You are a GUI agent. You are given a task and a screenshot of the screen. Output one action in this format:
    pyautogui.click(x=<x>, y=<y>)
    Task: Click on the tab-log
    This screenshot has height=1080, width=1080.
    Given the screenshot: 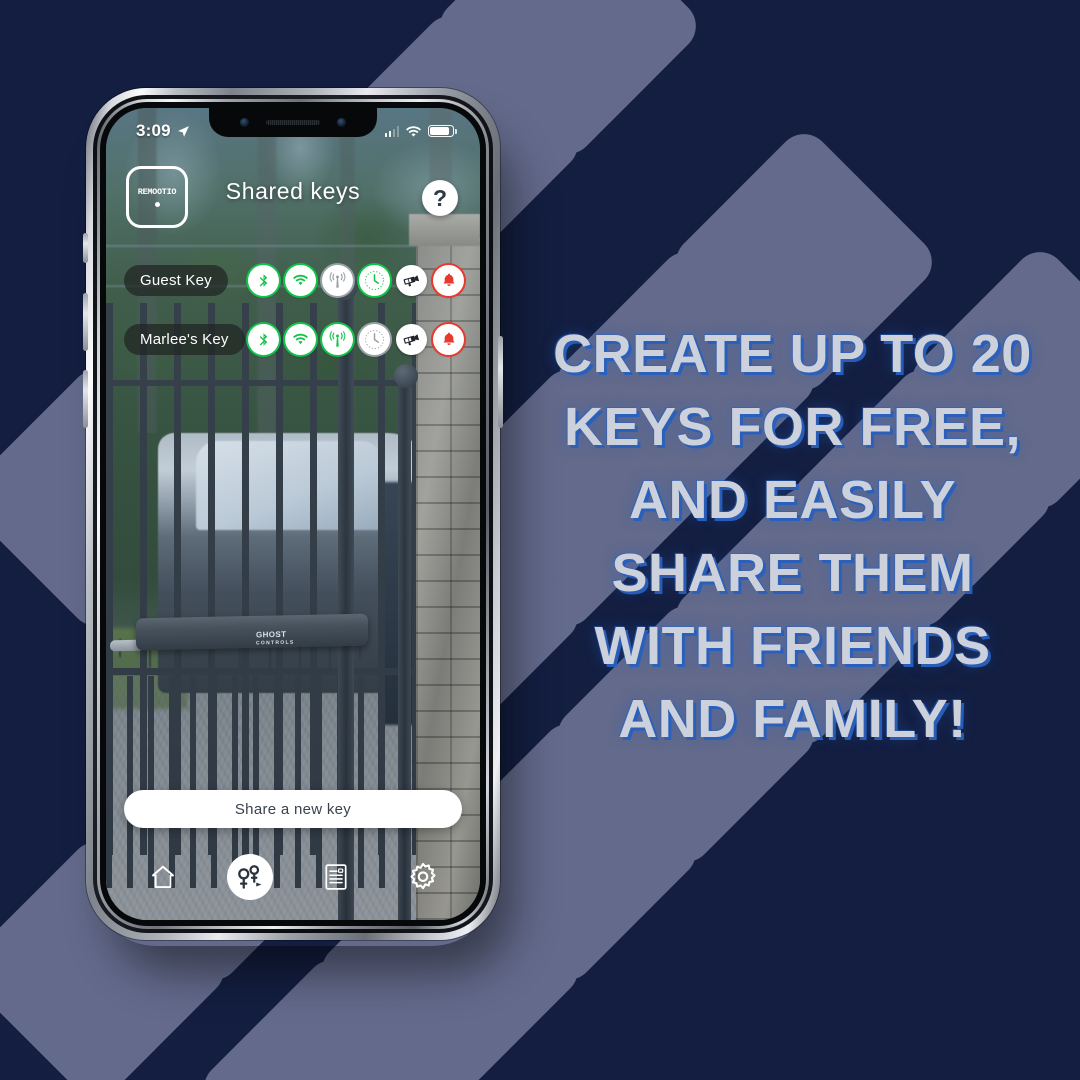 What is the action you would take?
    pyautogui.click(x=336, y=877)
    